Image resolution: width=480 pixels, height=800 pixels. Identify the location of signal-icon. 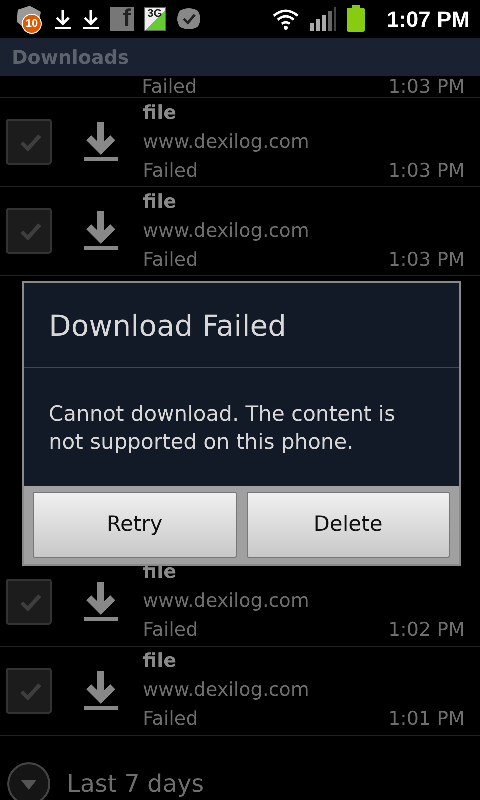
(323, 19).